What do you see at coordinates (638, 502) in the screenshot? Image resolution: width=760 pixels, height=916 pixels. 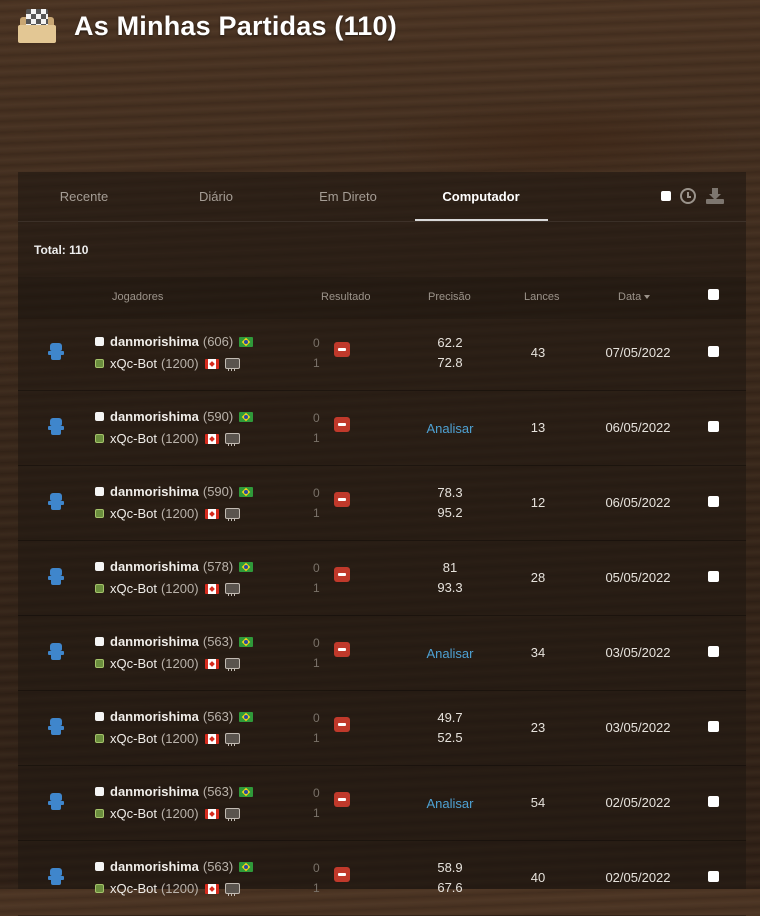 I see `game-date: 06/05/2022` at bounding box center [638, 502].